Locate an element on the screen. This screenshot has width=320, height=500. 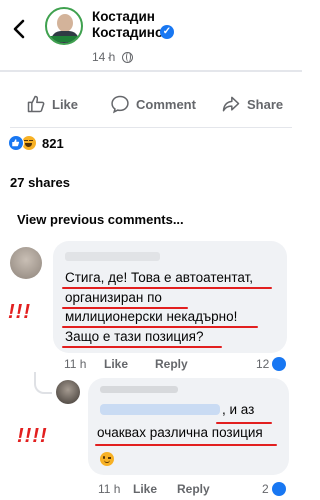
comment-button: Comment is located at coordinates (153, 104).